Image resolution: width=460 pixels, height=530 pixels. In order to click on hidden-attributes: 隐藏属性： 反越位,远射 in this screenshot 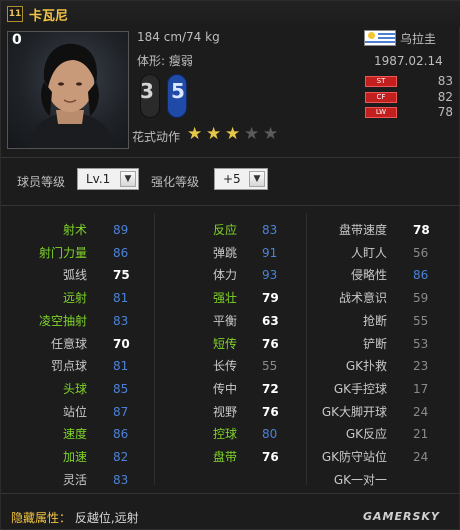, I will do `click(75, 517)`.